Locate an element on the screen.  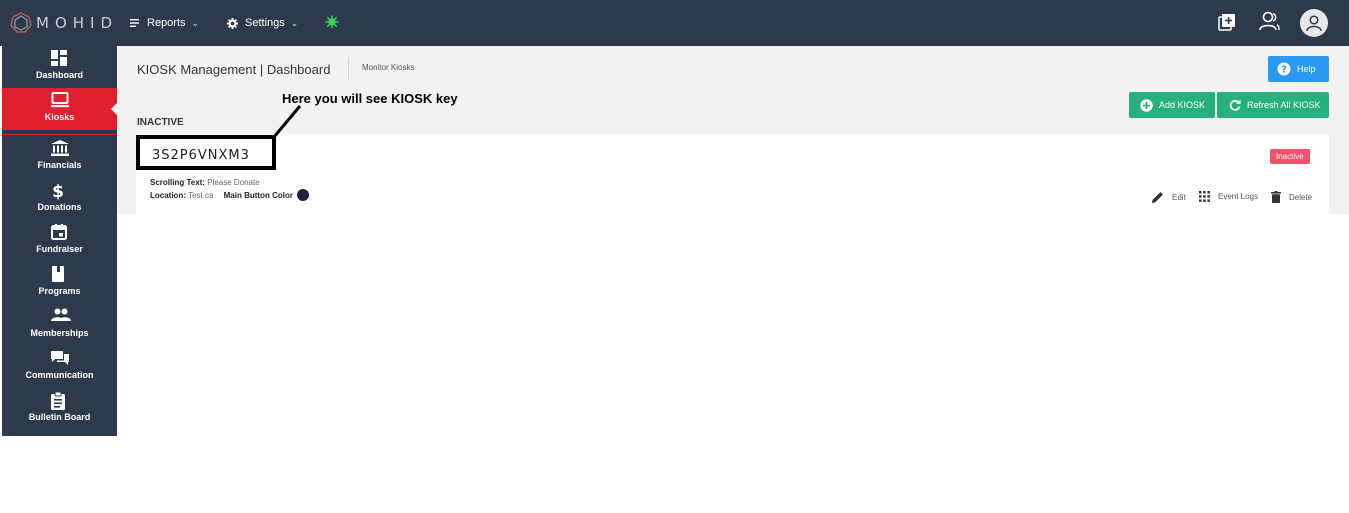
help-button: ? Help is located at coordinates (1298, 69).